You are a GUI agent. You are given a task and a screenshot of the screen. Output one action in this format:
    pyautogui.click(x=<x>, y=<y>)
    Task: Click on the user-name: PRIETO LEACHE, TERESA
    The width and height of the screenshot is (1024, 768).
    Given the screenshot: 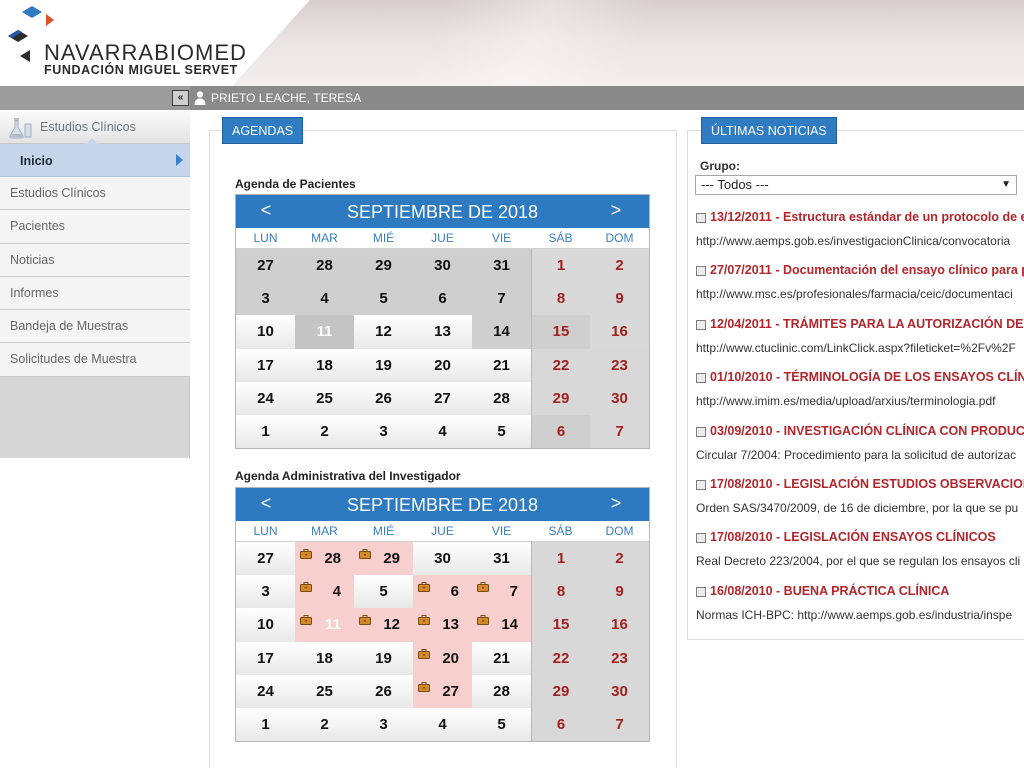 What is the action you would take?
    pyautogui.click(x=286, y=98)
    